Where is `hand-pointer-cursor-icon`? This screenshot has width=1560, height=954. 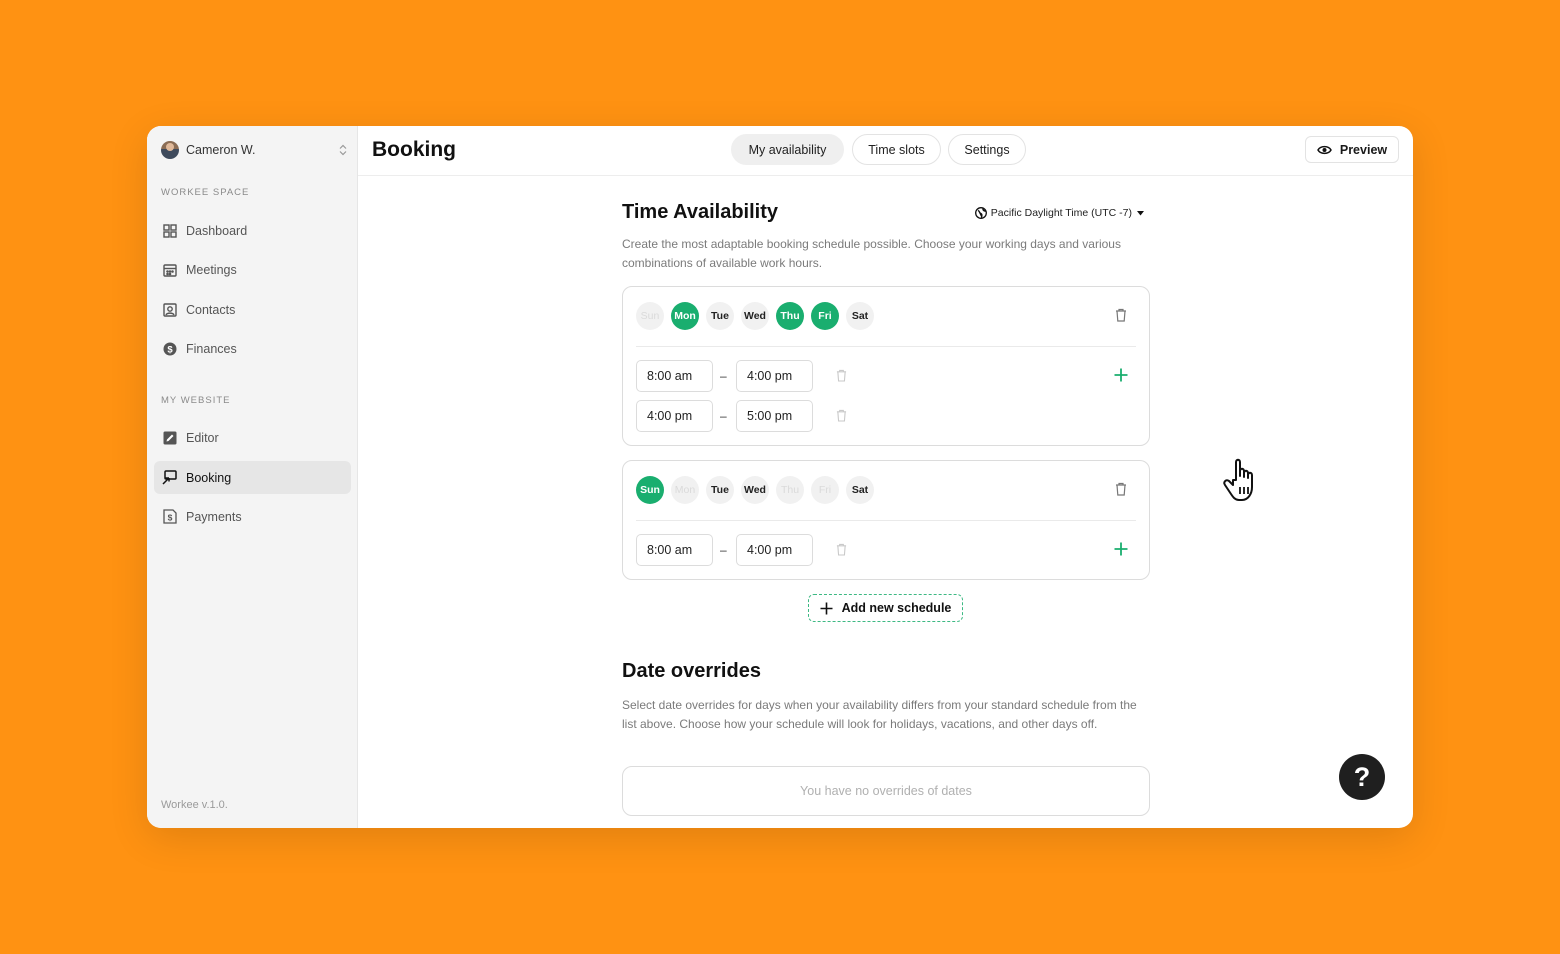
hand-pointer-cursor-icon is located at coordinates (1244, 482).